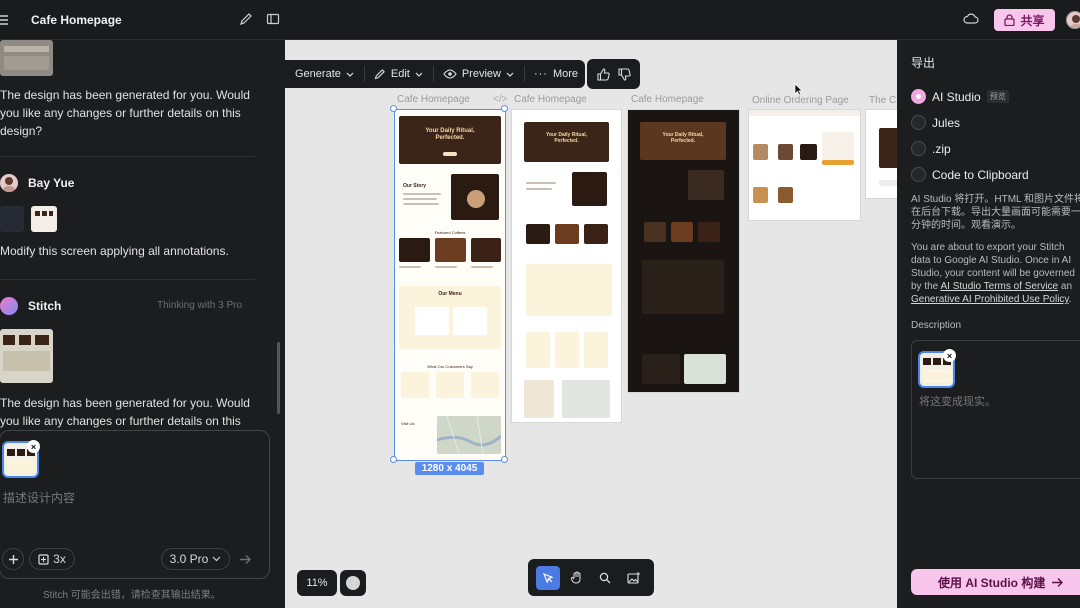 The image size is (1080, 608). Describe the element at coordinates (43, 559) in the screenshot. I see `variants-icon` at that location.